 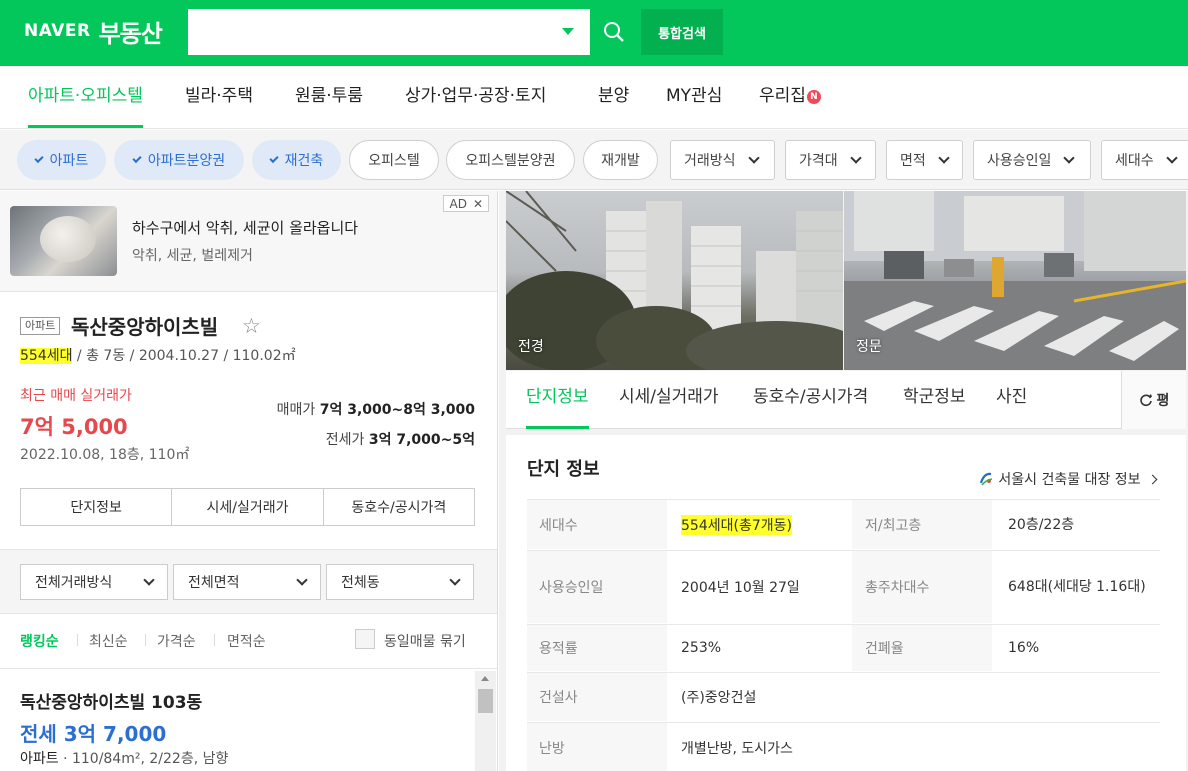 What do you see at coordinates (597, 697) in the screenshot?
I see `info-label: 건설사` at bounding box center [597, 697].